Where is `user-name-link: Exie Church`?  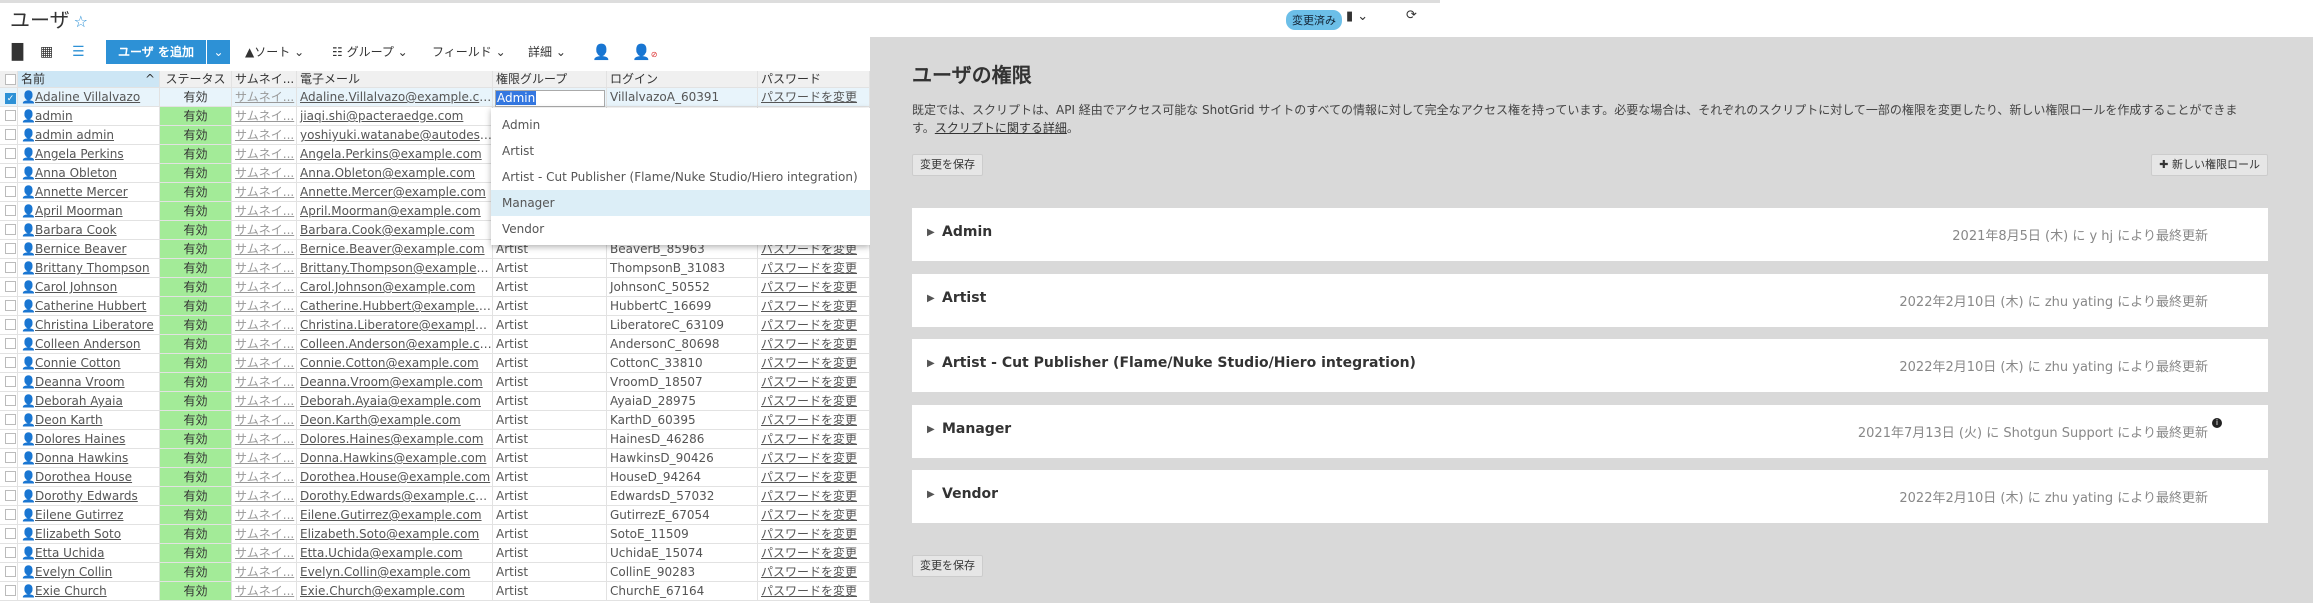 user-name-link: Exie Church is located at coordinates (71, 591).